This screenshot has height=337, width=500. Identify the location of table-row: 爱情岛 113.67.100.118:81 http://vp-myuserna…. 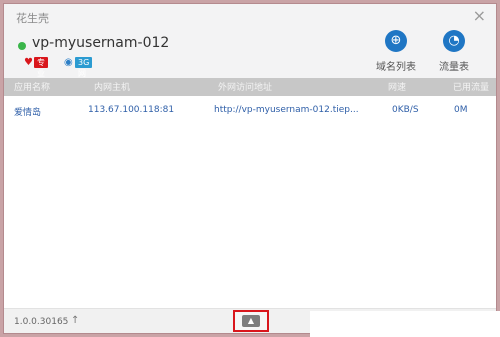
(250, 111).